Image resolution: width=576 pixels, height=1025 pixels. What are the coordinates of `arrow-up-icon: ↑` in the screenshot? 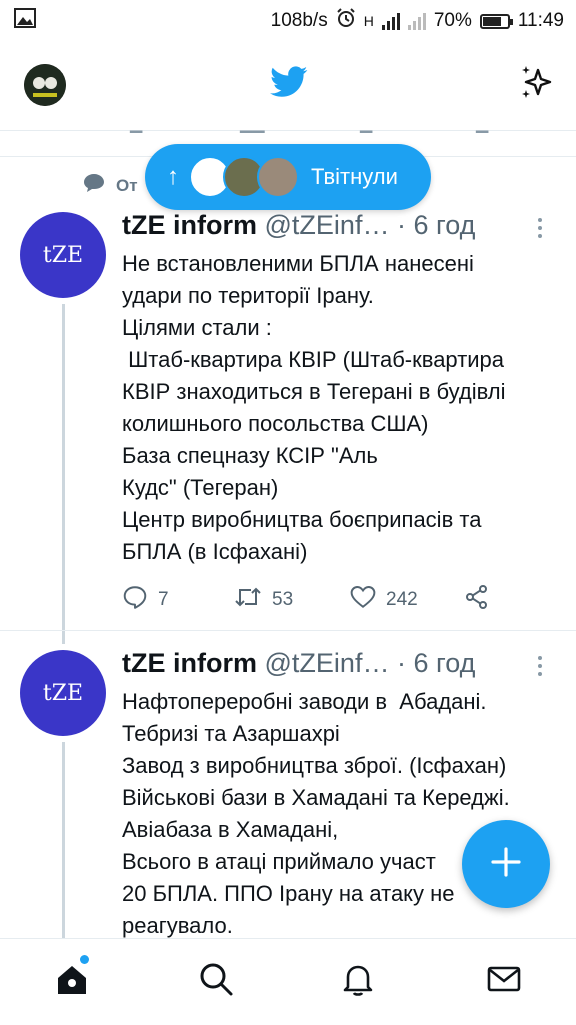 It's located at (173, 176).